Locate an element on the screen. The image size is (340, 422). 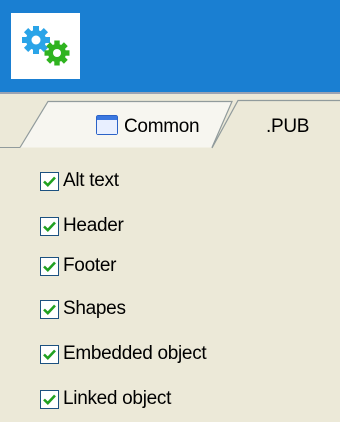
checkbox-header: Header is located at coordinates (82, 226).